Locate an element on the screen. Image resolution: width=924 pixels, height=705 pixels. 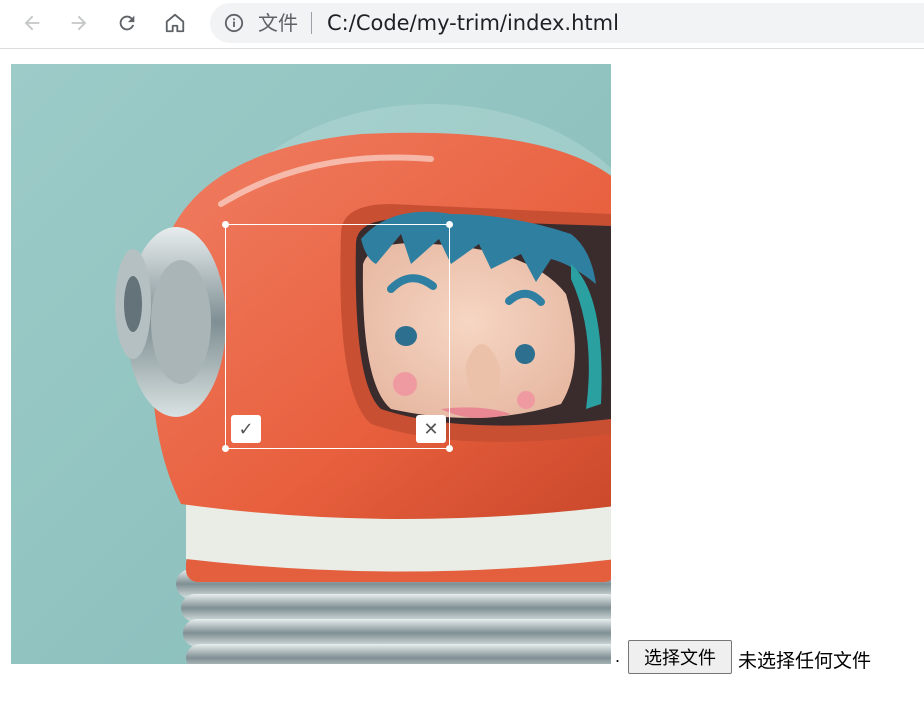
reload-button is located at coordinates (127, 23).